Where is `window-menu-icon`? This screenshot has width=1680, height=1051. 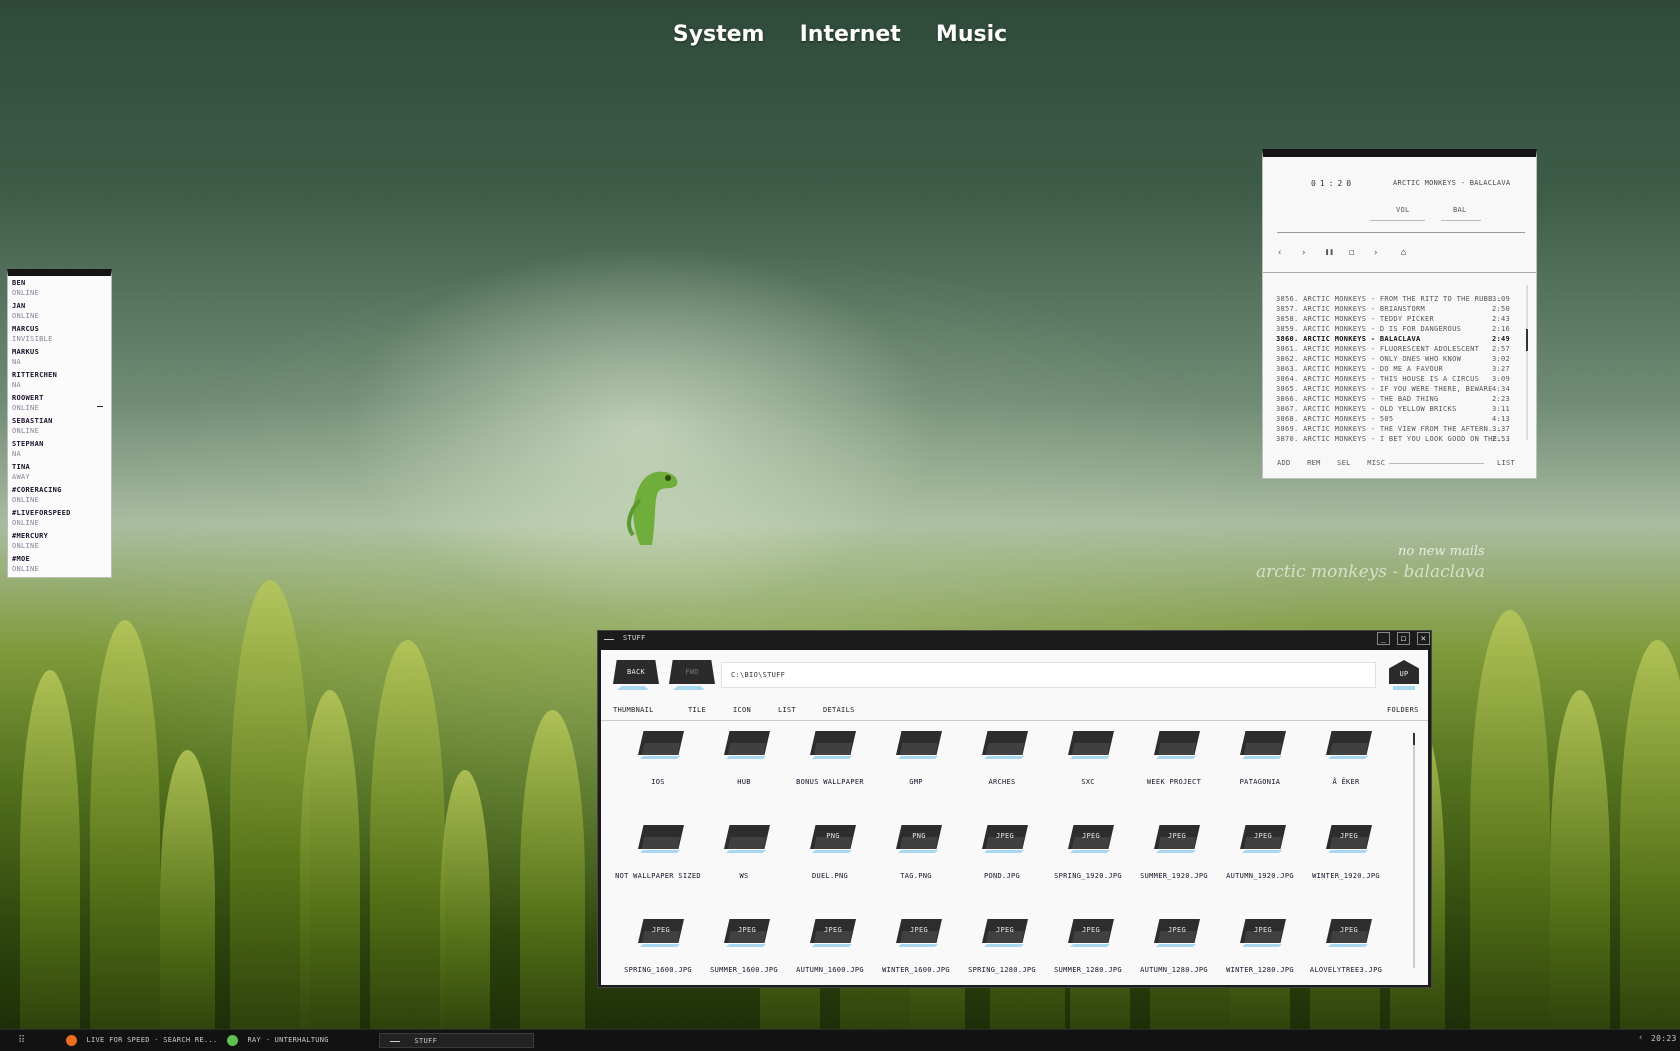 window-menu-icon is located at coordinates (609, 639).